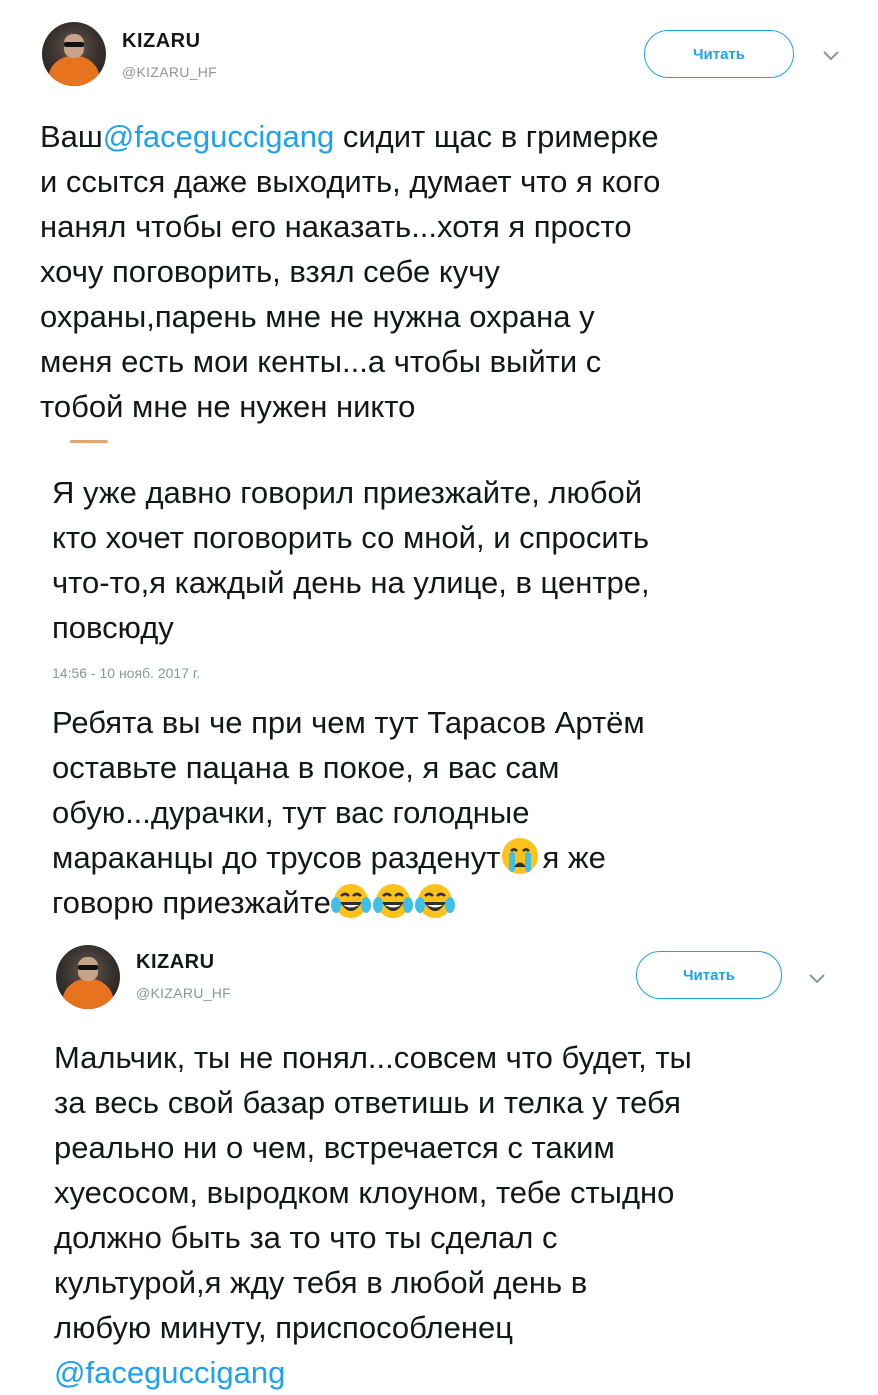 Image resolution: width=878 pixels, height=1395 pixels. I want to click on tweet-timestamp: 14:56 - 10 нояб. 2017 г., so click(126, 673).